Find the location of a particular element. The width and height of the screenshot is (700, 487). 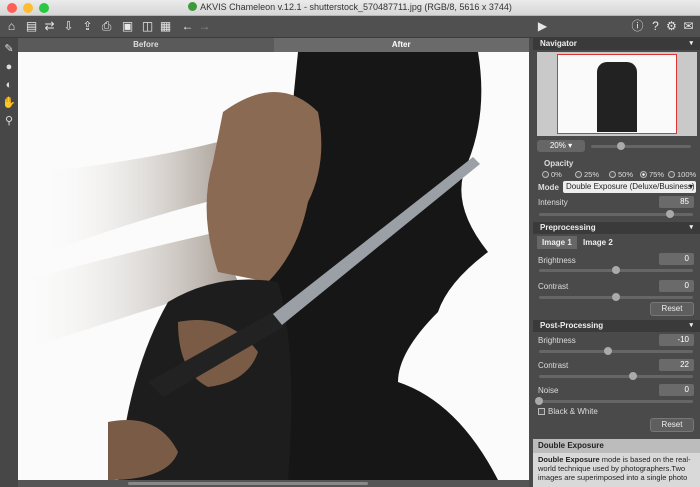

zoom-select: 20% ▾ is located at coordinates (561, 146).